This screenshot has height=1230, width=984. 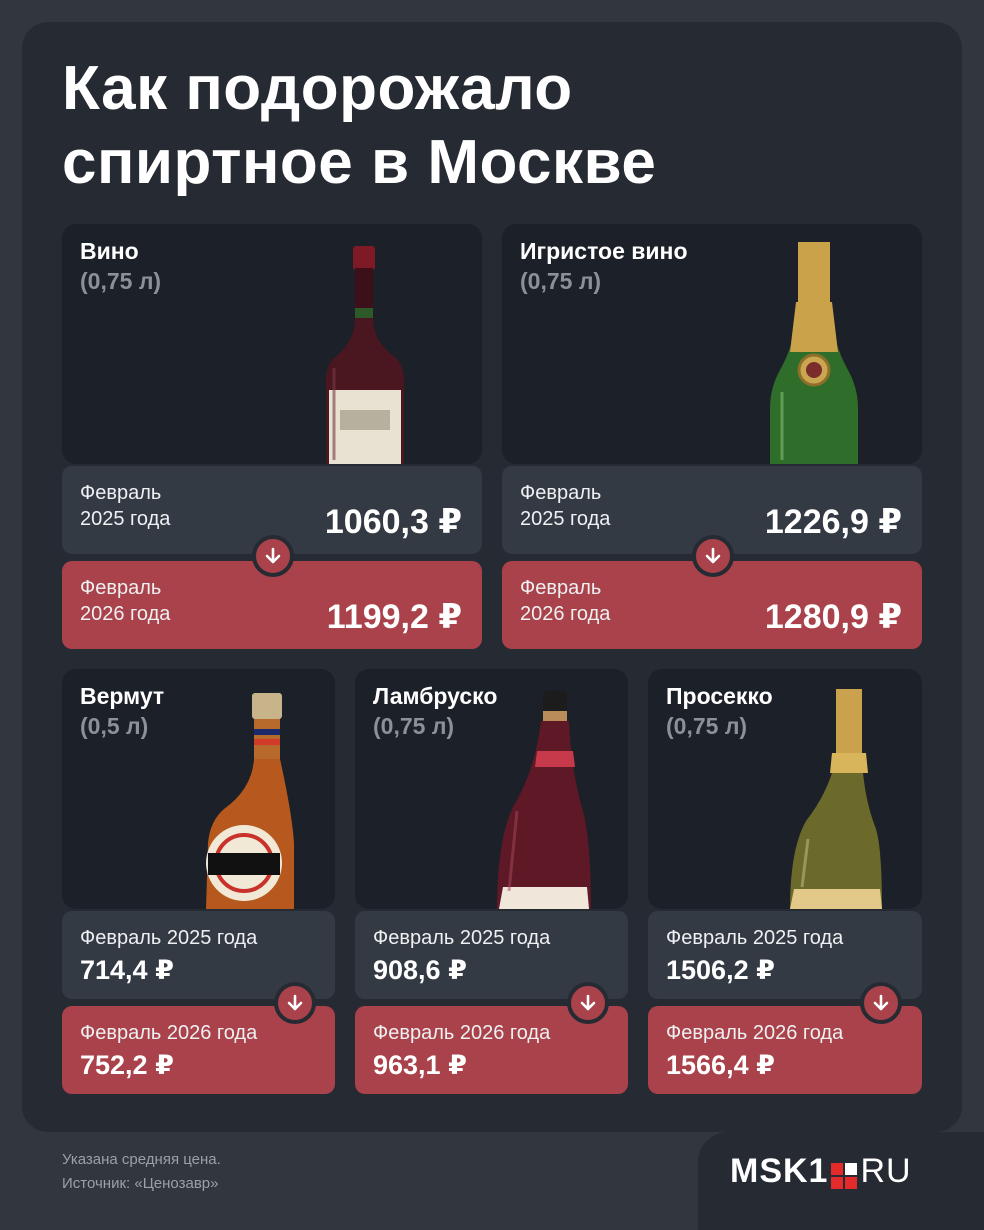 What do you see at coordinates (127, 1065) in the screenshot?
I see `price-value: 752,2 ₽` at bounding box center [127, 1065].